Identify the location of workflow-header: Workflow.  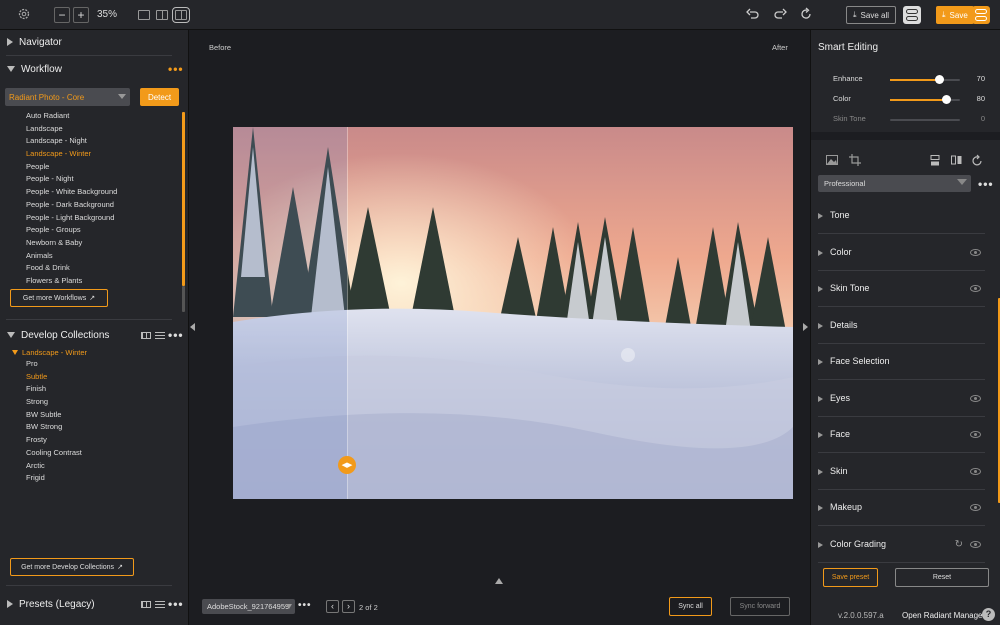
(94, 69).